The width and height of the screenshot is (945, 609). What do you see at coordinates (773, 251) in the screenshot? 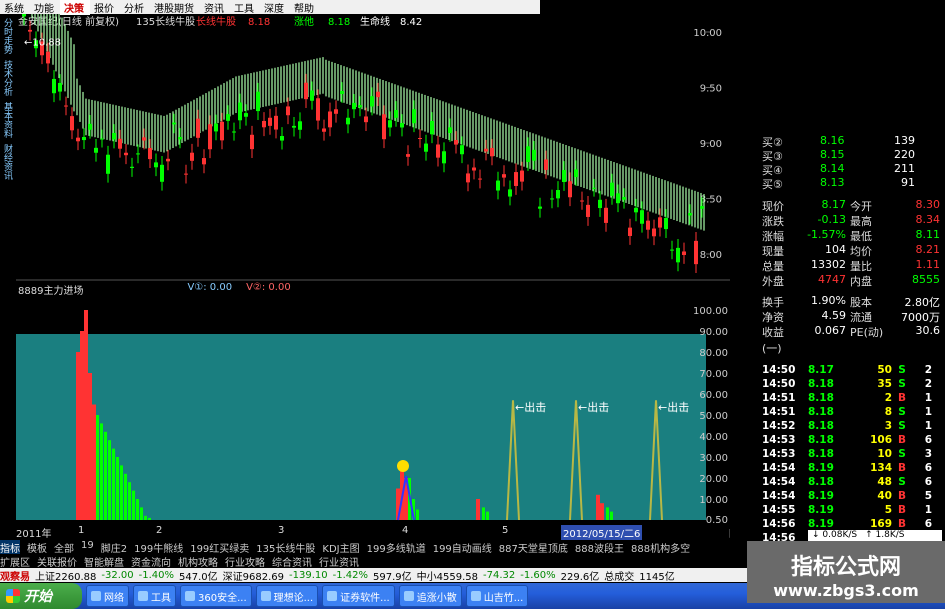
I see `quote-label-left: 现量` at bounding box center [773, 251].